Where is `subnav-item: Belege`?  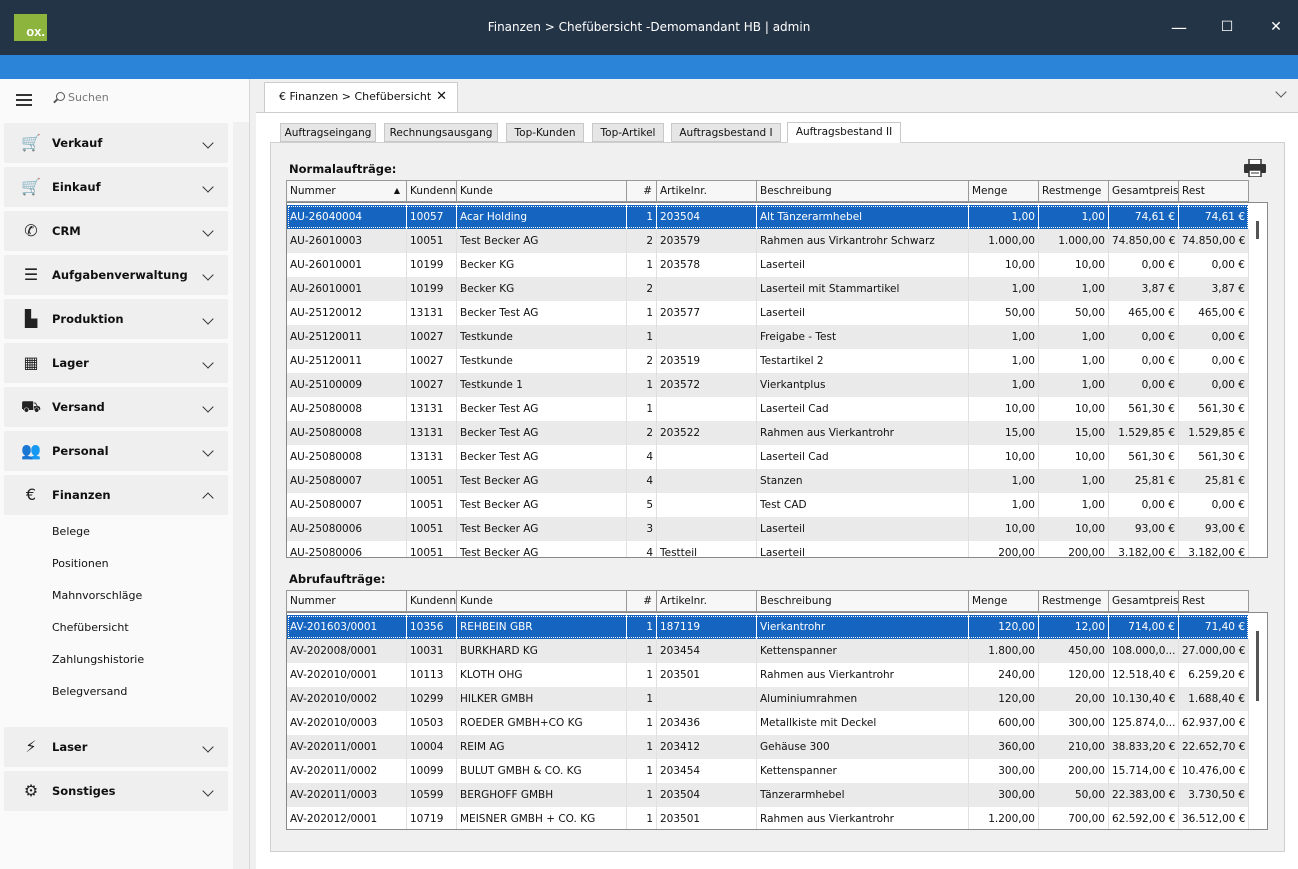 subnav-item: Belege is located at coordinates (71, 531).